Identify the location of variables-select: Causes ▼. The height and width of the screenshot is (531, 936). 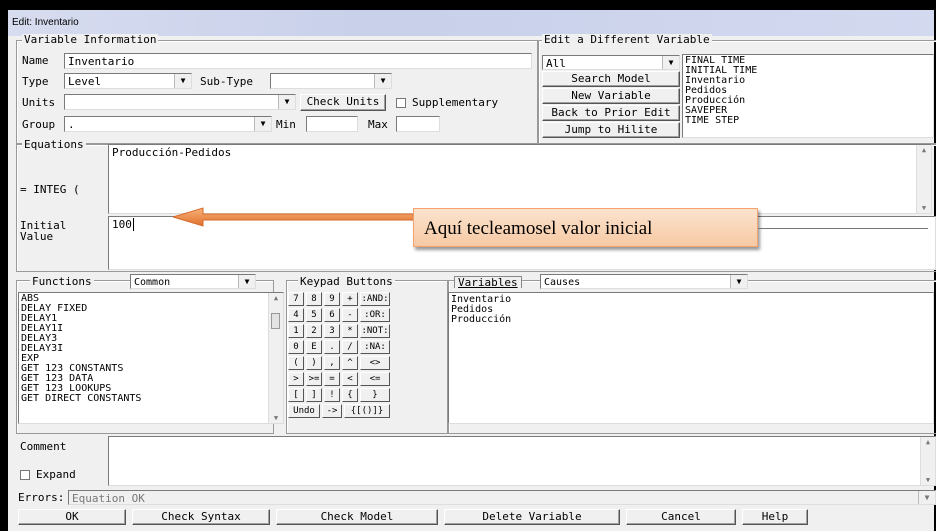
(644, 281).